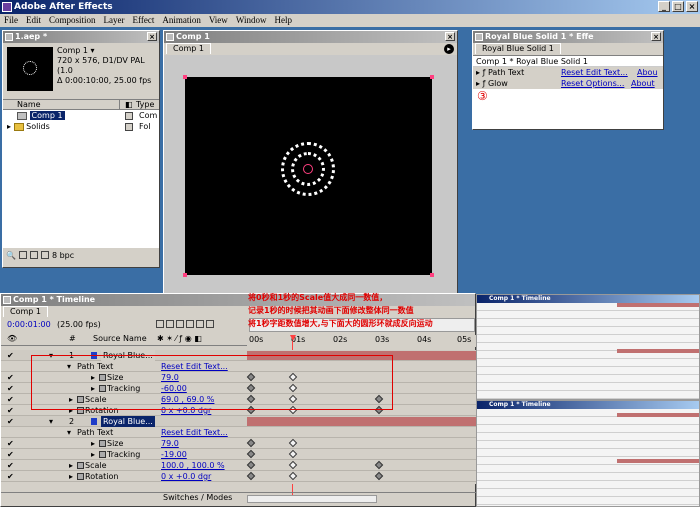 This screenshot has width=700, height=507. What do you see at coordinates (170, 443) in the screenshot?
I see `property-value: 79.0` at bounding box center [170, 443].